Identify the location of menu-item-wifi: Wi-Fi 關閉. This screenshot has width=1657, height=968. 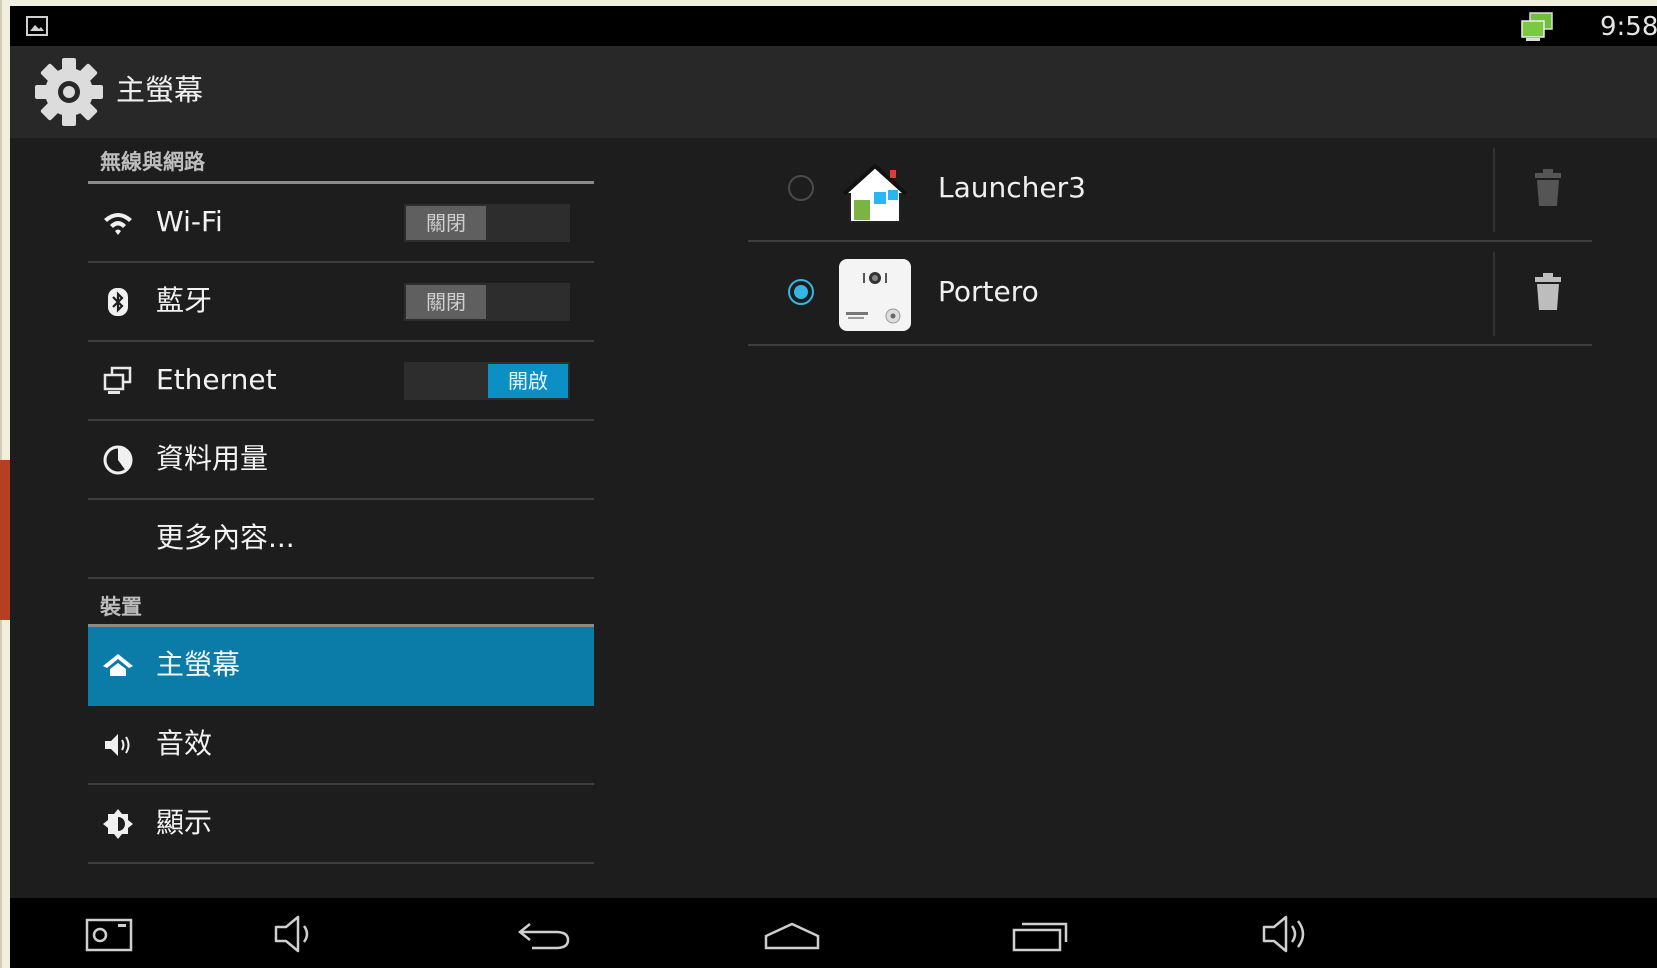
(341, 223).